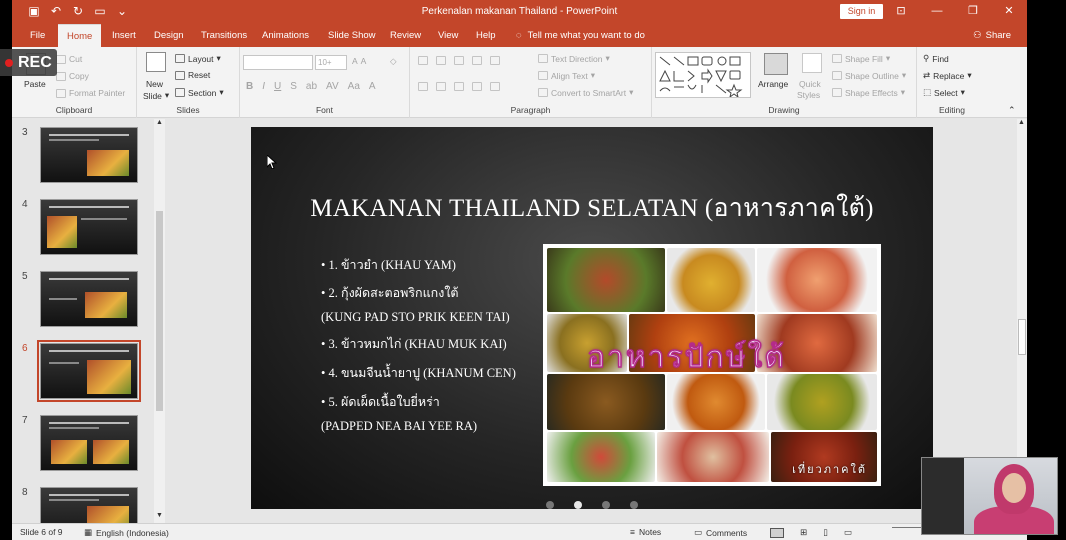  What do you see at coordinates (848, 532) in the screenshot?
I see `slide-show-icon: ▭` at bounding box center [848, 532].